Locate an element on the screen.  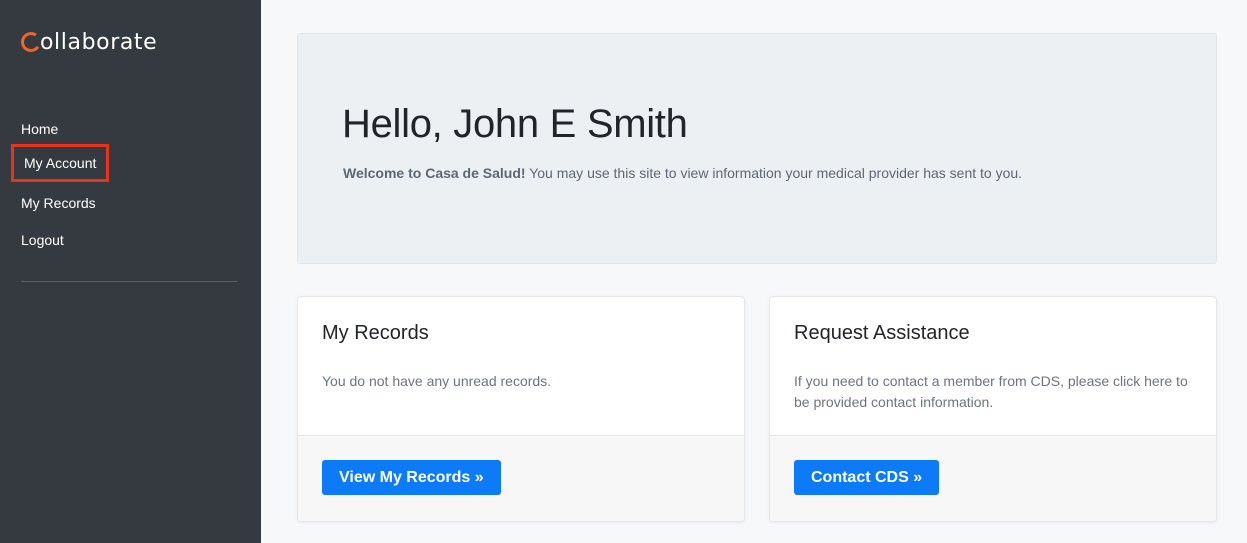
view-my-records-button: View My Records » is located at coordinates (411, 477).